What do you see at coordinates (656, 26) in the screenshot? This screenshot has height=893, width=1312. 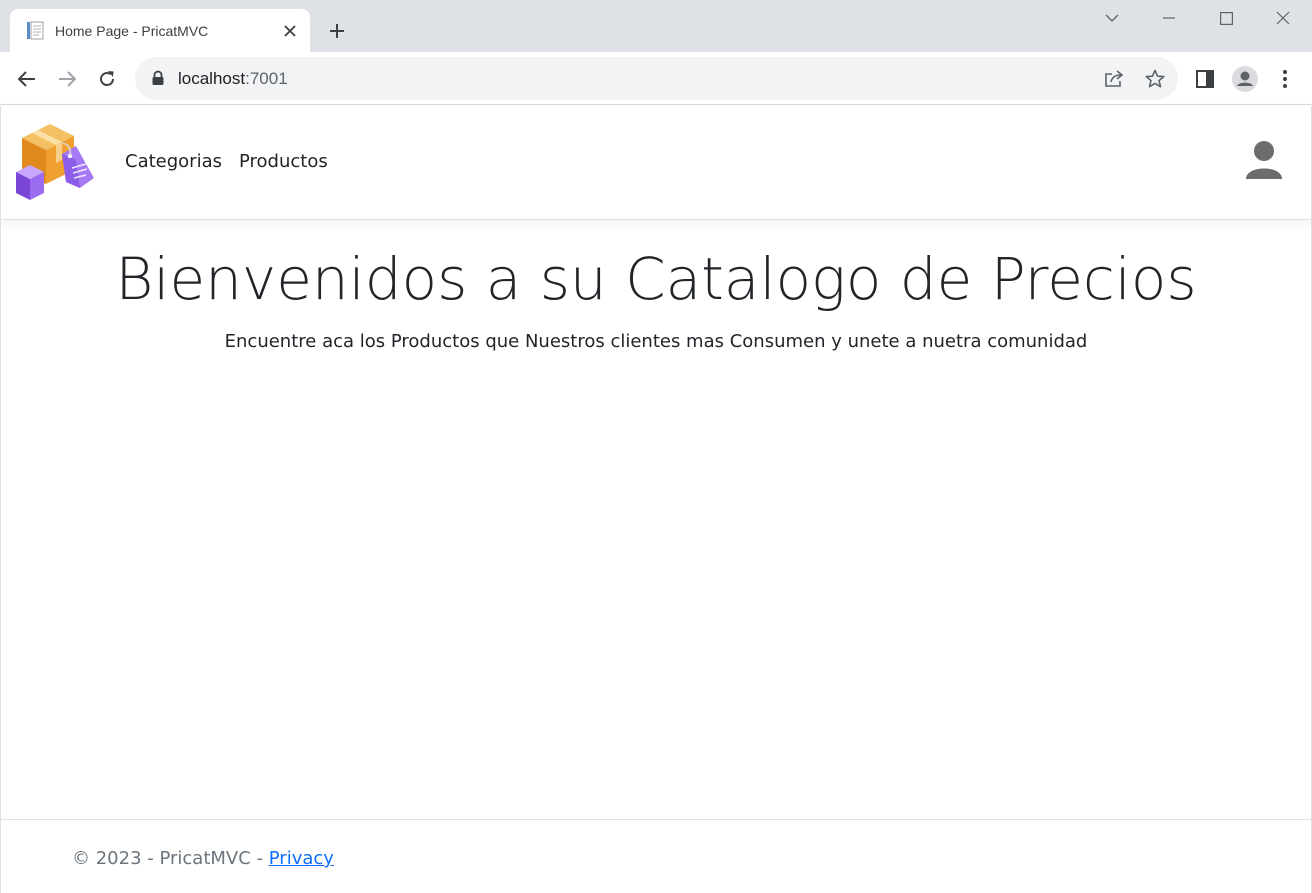 I see `browser-tabstrip: Home Page - PricatMVC` at bounding box center [656, 26].